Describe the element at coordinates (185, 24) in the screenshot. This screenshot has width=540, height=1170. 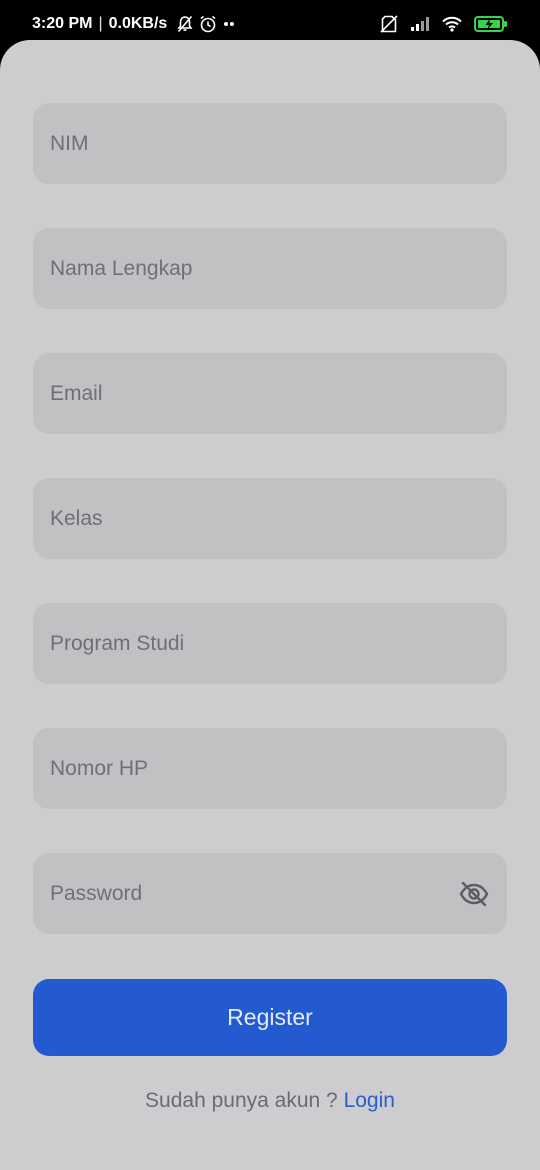
I see `muted-bell-icon` at that location.